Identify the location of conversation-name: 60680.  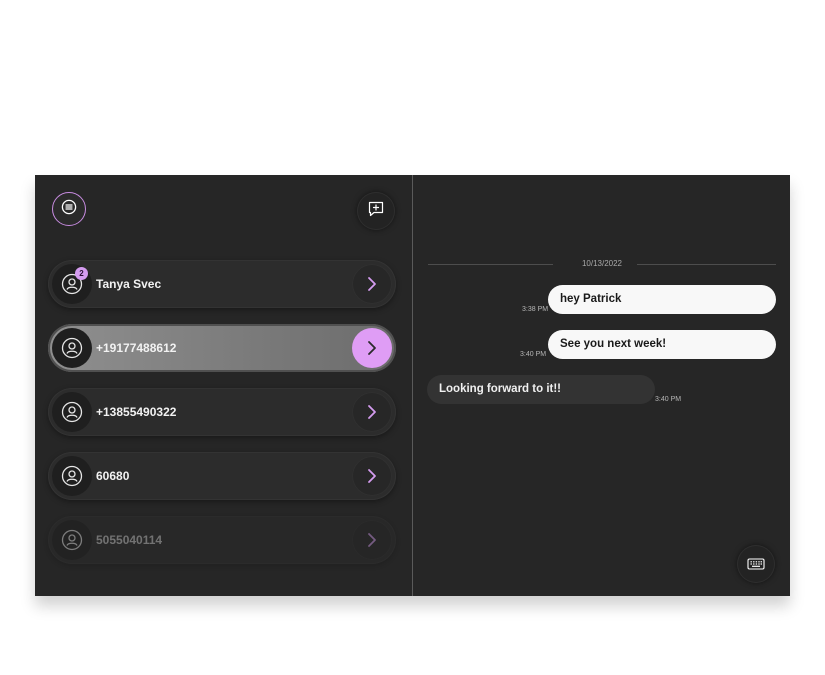
(113, 476).